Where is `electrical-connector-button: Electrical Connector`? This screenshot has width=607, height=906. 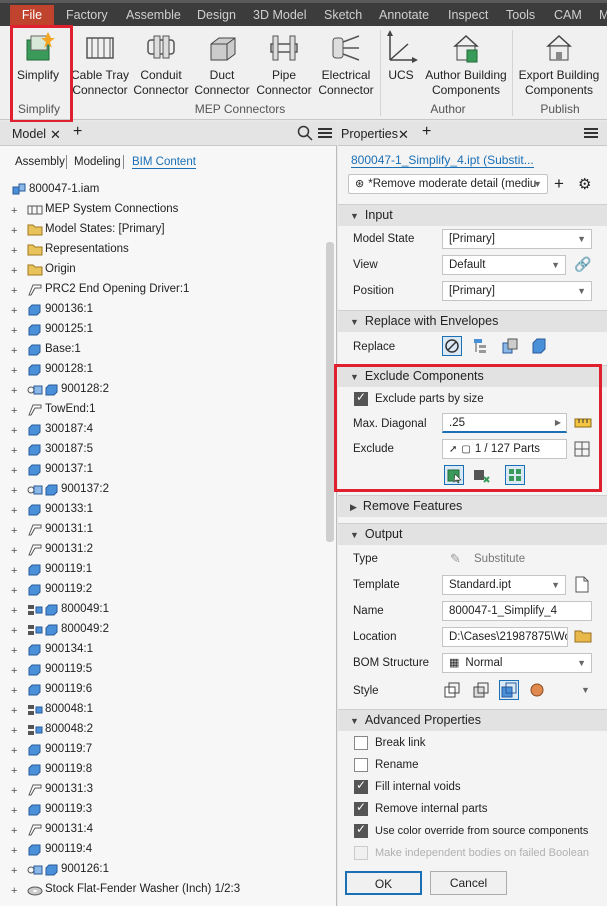
electrical-connector-button: Electrical Connector is located at coordinates (346, 64).